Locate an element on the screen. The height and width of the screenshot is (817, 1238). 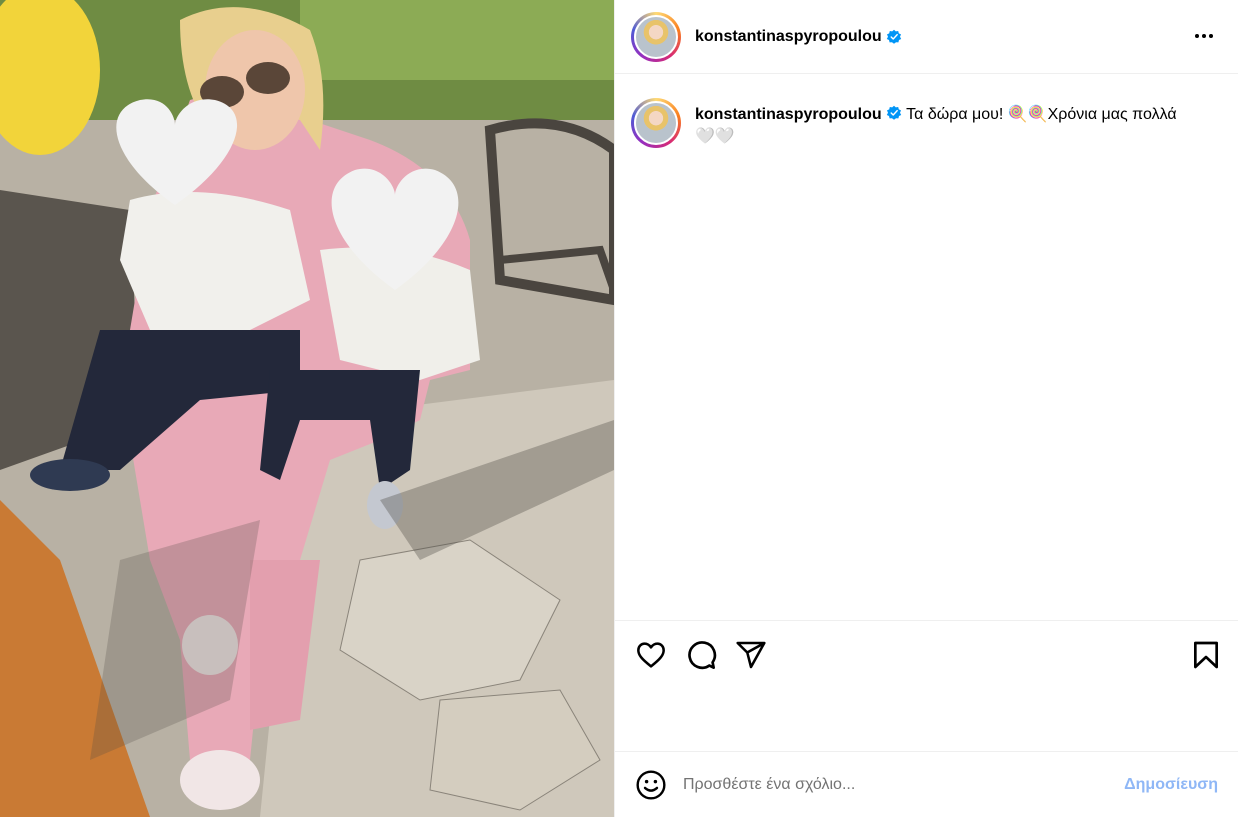
caption-username-link: konstantinaspyropoulou is located at coordinates (788, 114).